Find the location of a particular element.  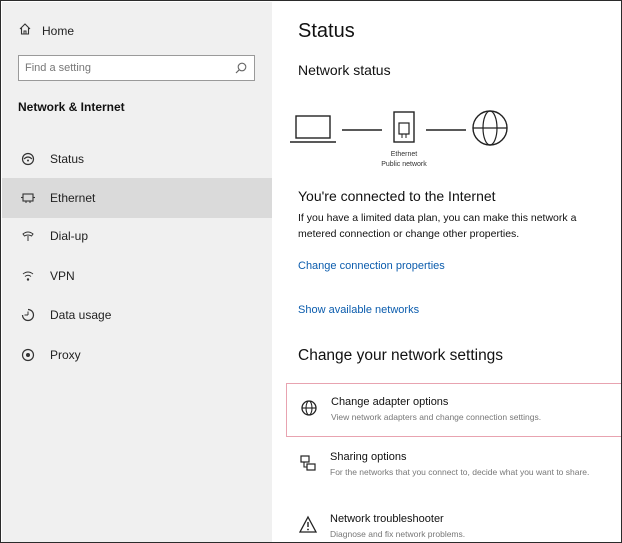

diagram-device-label: Ethernet is located at coordinates (404, 154).